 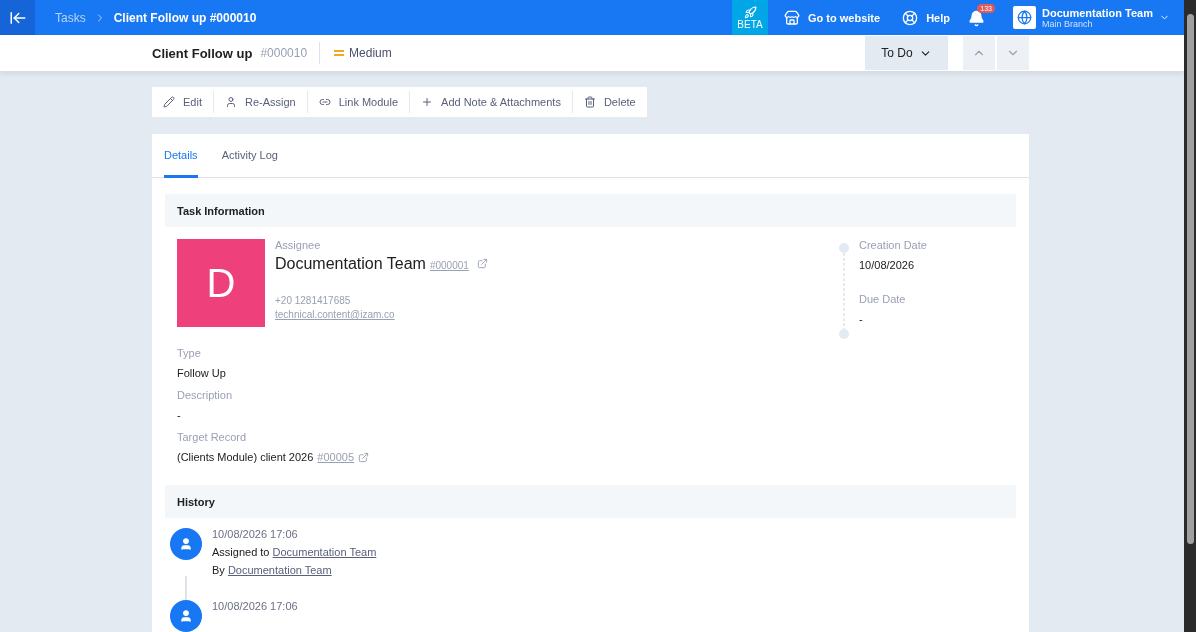 What do you see at coordinates (189, 353) in the screenshot?
I see `field-label: Type` at bounding box center [189, 353].